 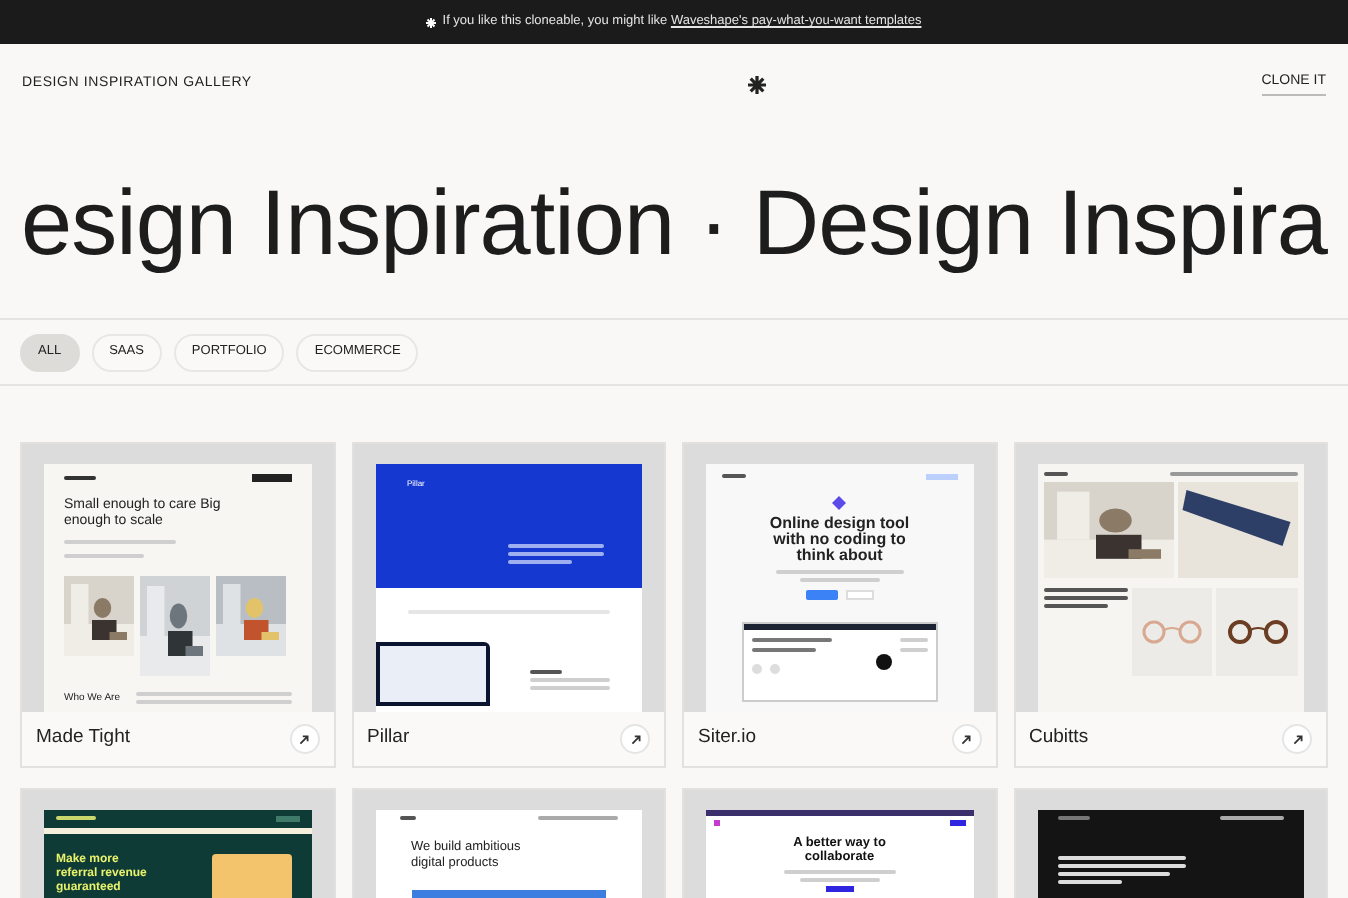 I want to click on card-title: Cubitts, so click(x=1059, y=738).